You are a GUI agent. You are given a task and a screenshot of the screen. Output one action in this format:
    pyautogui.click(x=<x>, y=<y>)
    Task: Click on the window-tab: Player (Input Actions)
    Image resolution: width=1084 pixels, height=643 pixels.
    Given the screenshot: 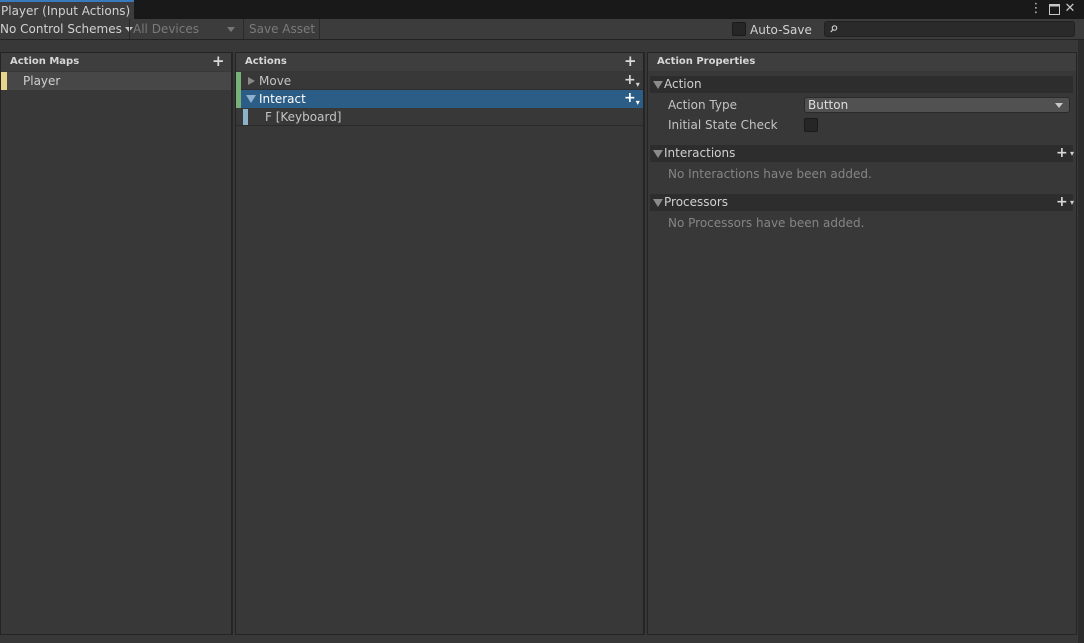 What is the action you would take?
    pyautogui.click(x=67, y=9)
    